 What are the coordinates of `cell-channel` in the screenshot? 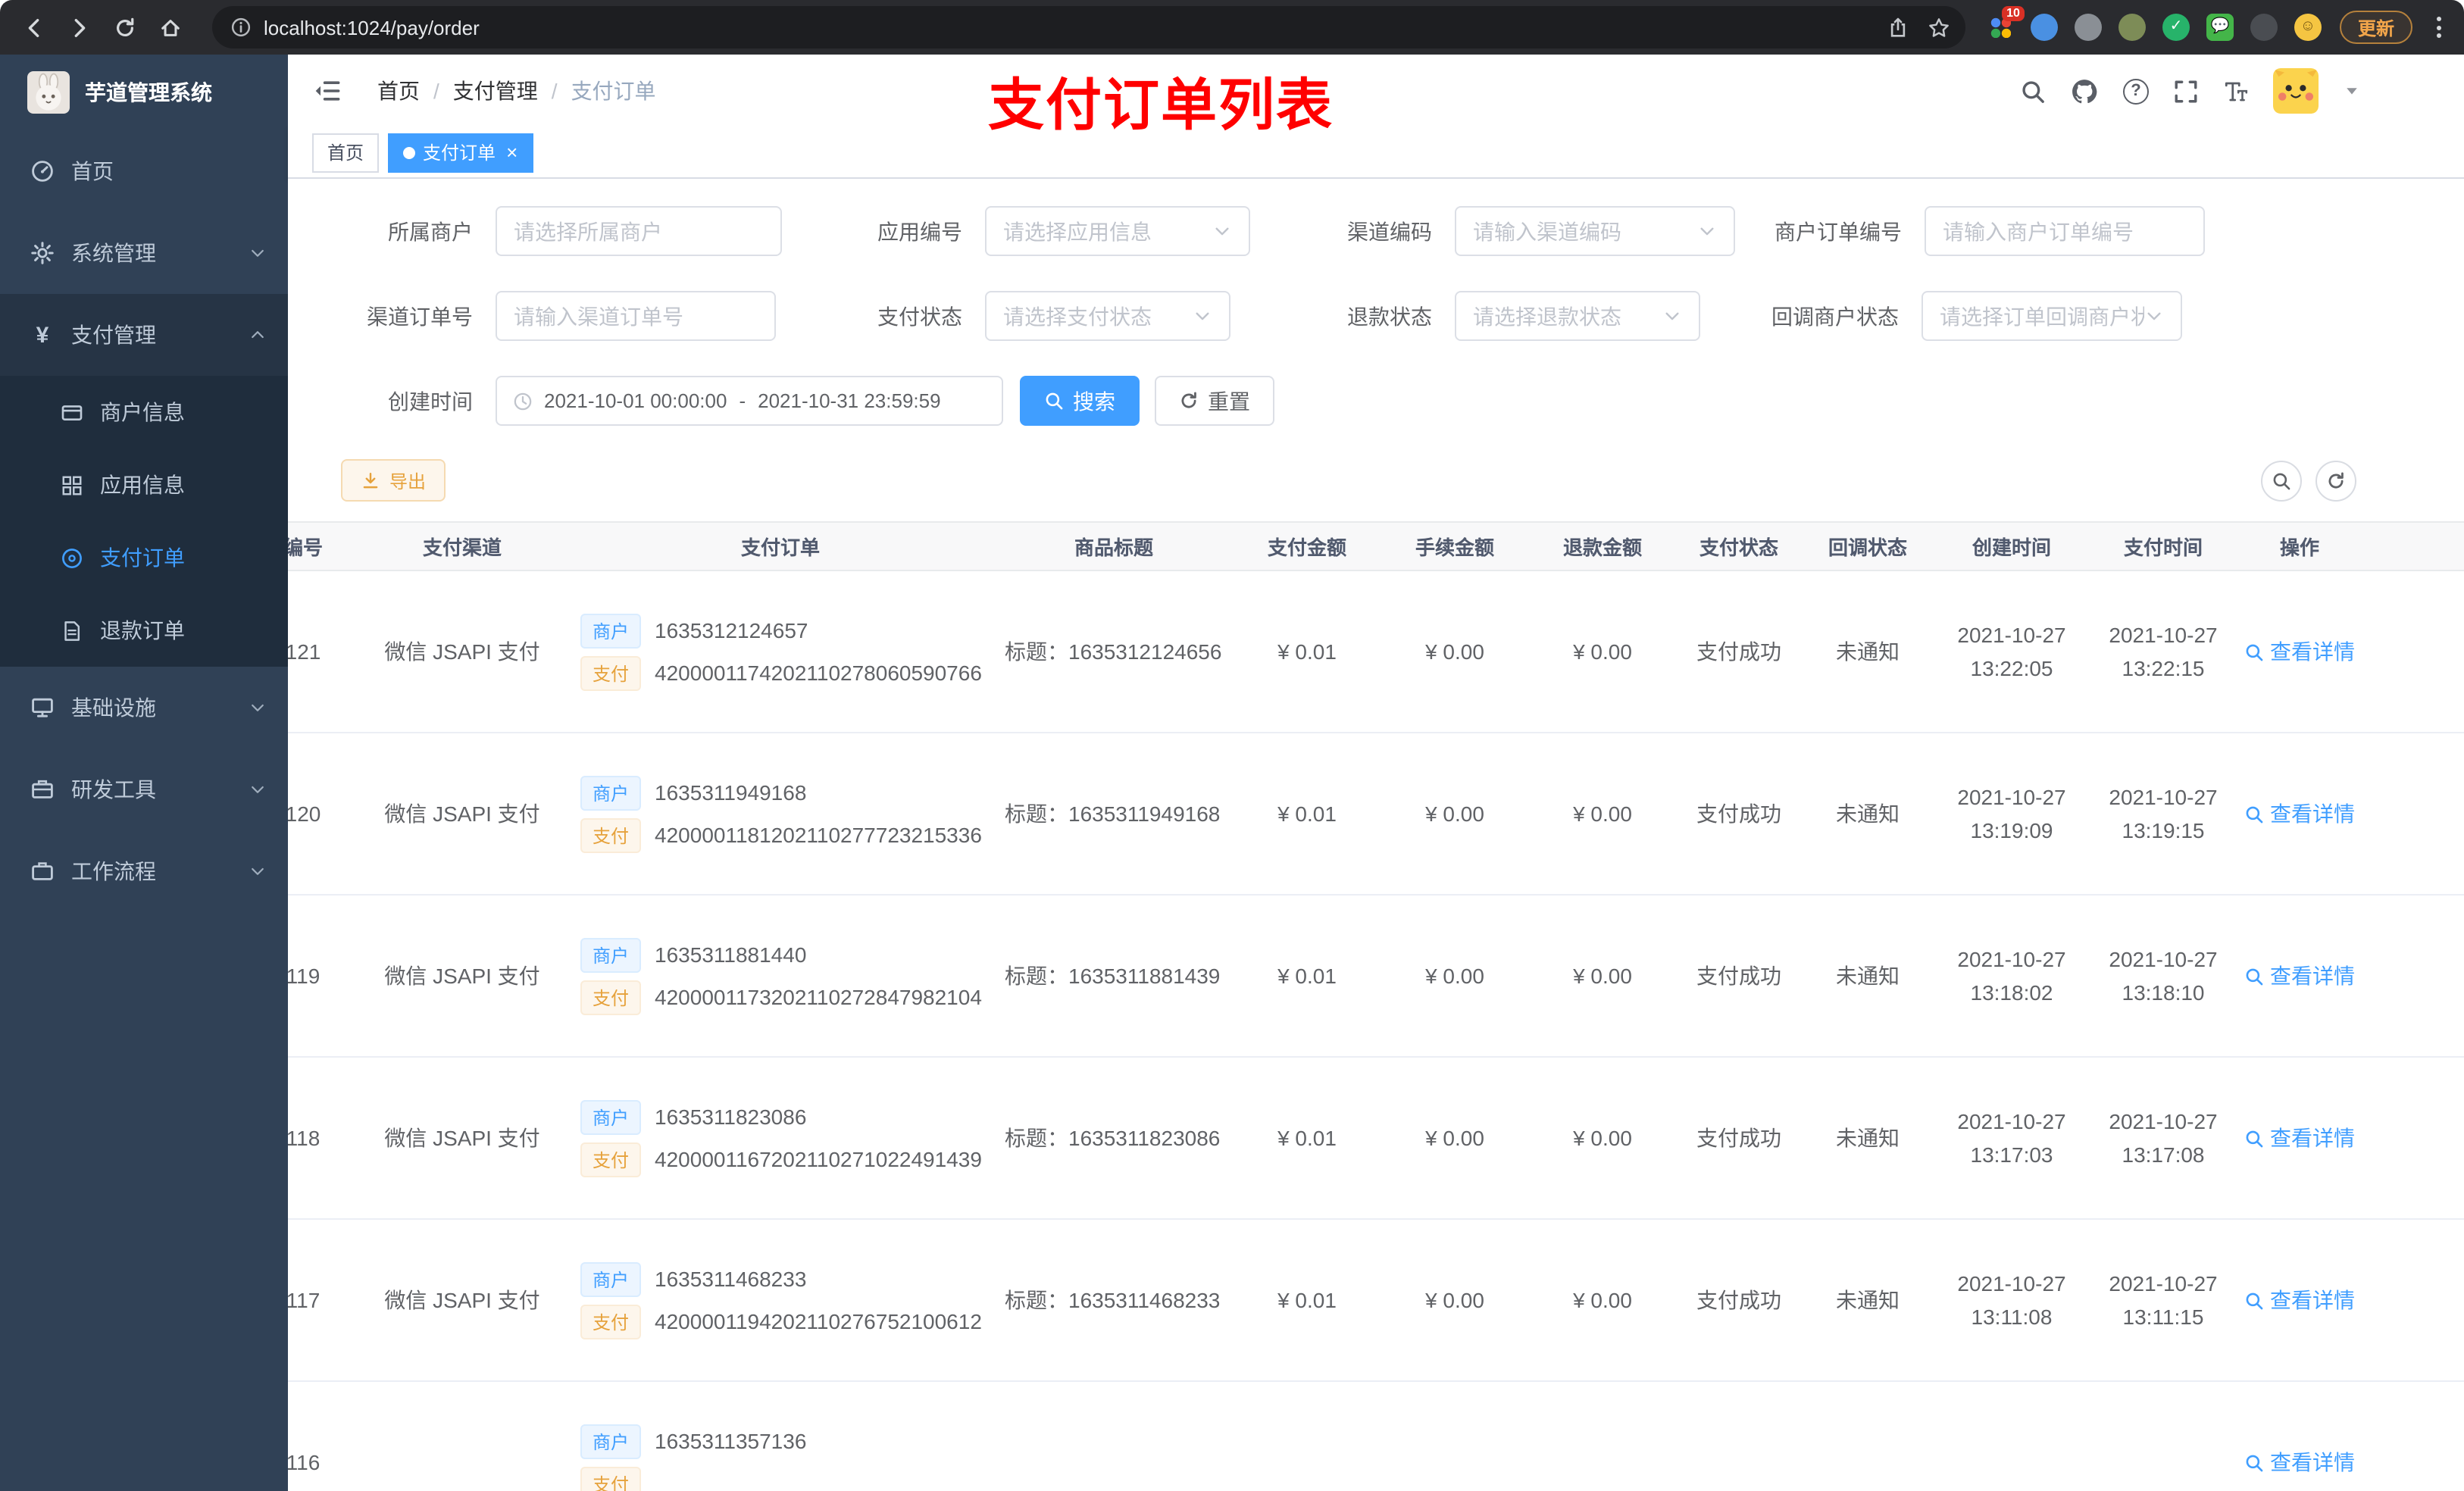 It's located at (462, 1436).